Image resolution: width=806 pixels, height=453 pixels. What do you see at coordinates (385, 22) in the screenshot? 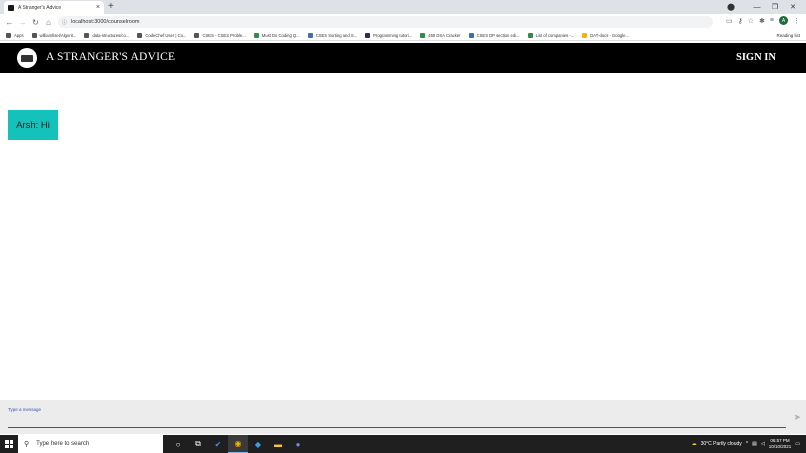
I see `address-bar: ⓘ localhost:3000/counselroom` at bounding box center [385, 22].